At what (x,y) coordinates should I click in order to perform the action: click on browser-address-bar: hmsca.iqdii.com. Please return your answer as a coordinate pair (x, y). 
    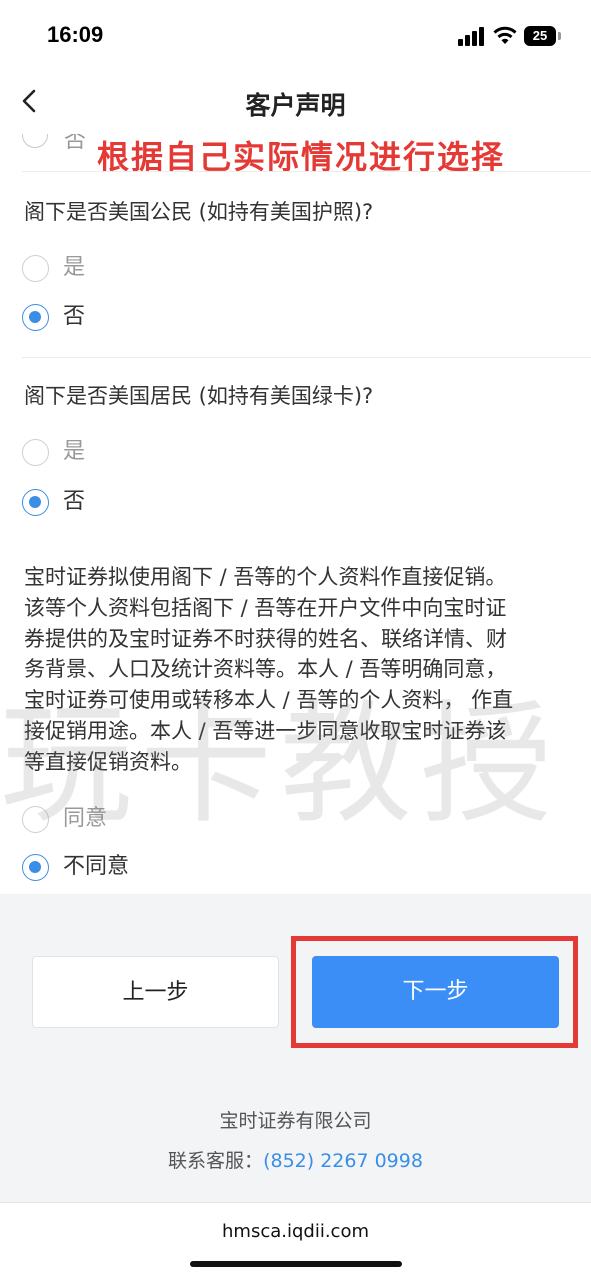
    Looking at the image, I should click on (295, 1241).